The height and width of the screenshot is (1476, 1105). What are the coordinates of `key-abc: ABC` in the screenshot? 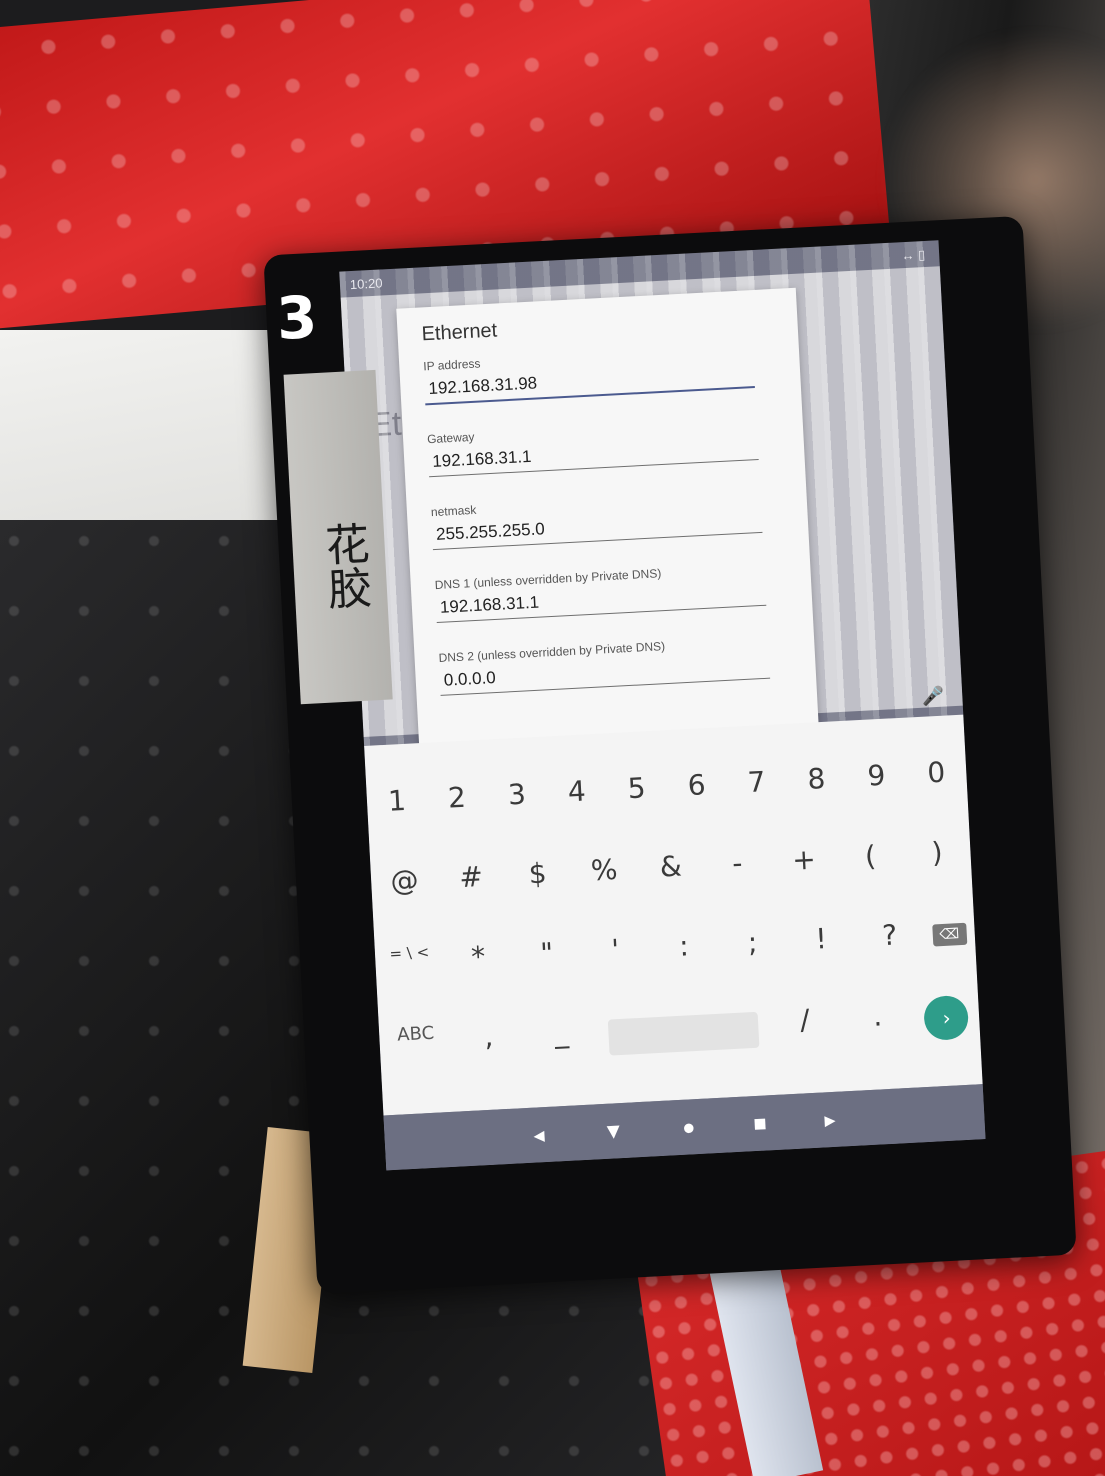 It's located at (416, 1045).